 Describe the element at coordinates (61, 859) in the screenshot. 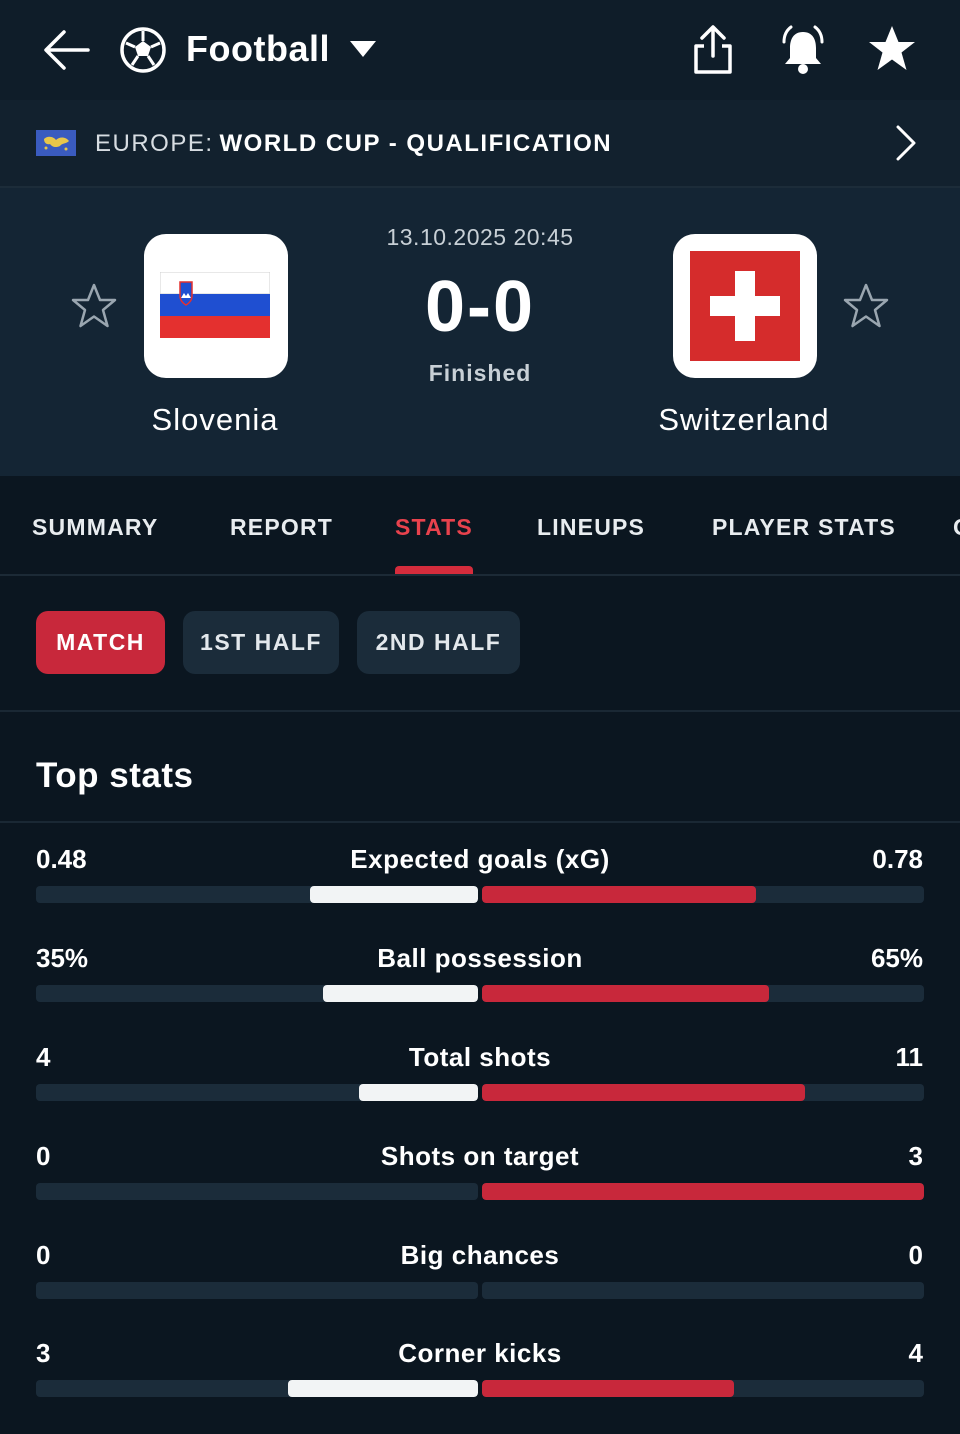

I see `stat-home-value: 0.48` at that location.